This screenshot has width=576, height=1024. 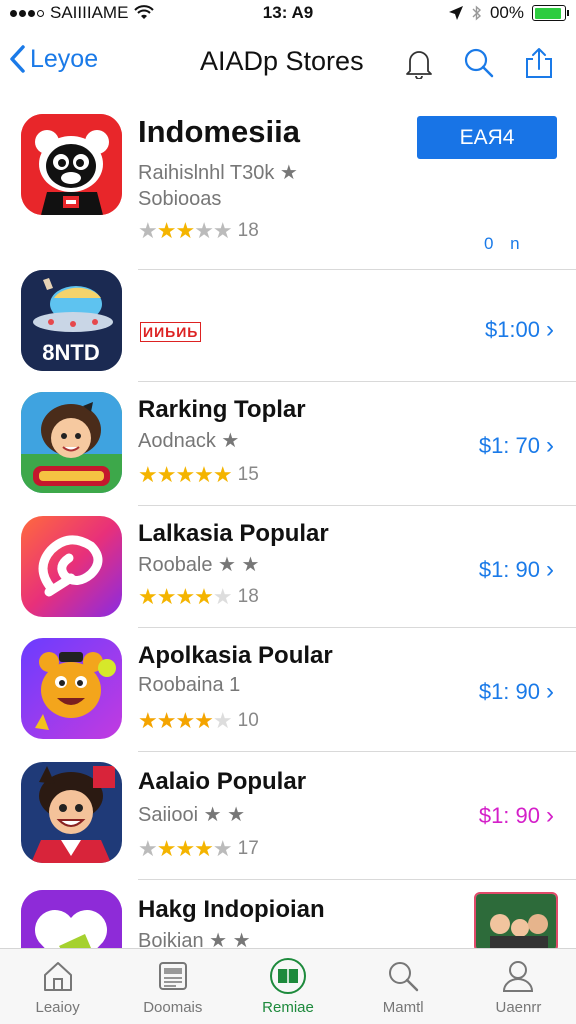 I want to click on nav-actions, so click(x=479, y=63).